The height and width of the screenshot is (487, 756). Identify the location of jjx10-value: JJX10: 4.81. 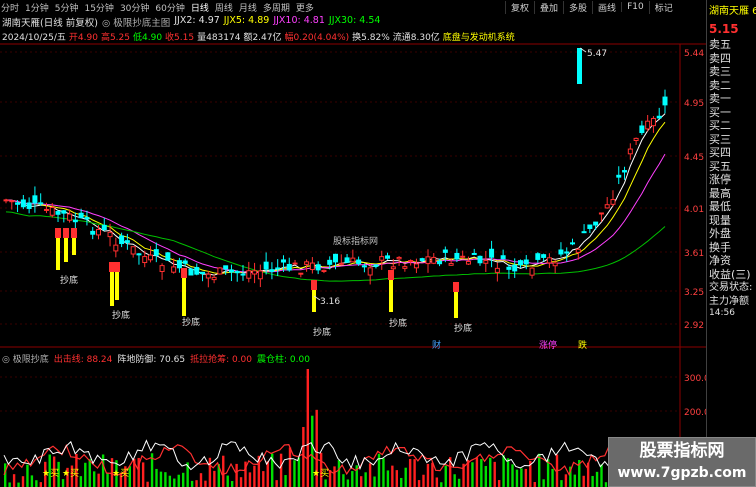
(299, 20).